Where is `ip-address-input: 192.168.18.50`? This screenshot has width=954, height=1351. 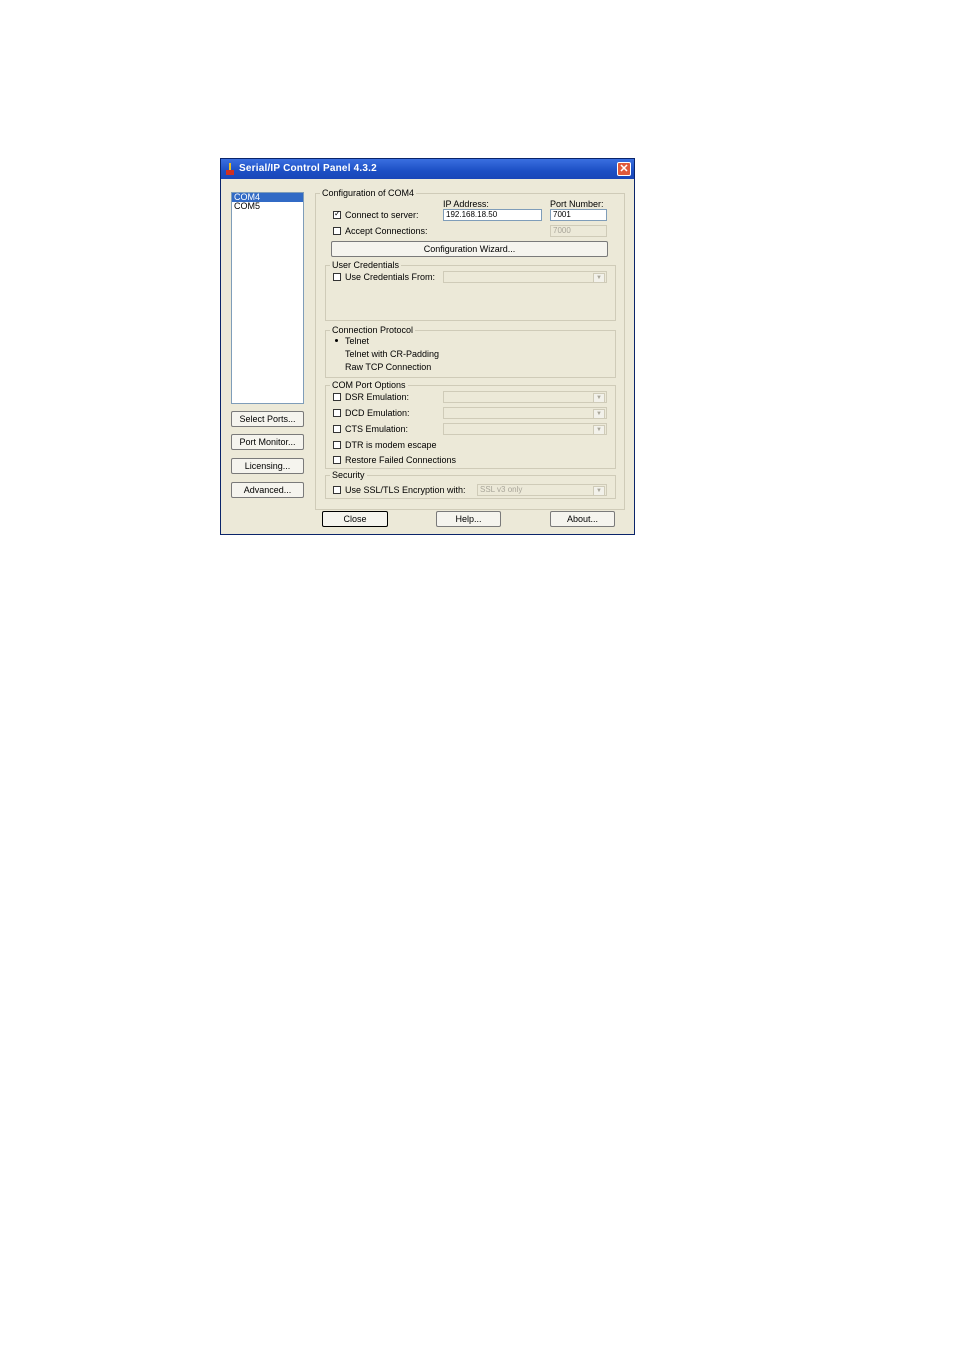
ip-address-input: 192.168.18.50 is located at coordinates (492, 215).